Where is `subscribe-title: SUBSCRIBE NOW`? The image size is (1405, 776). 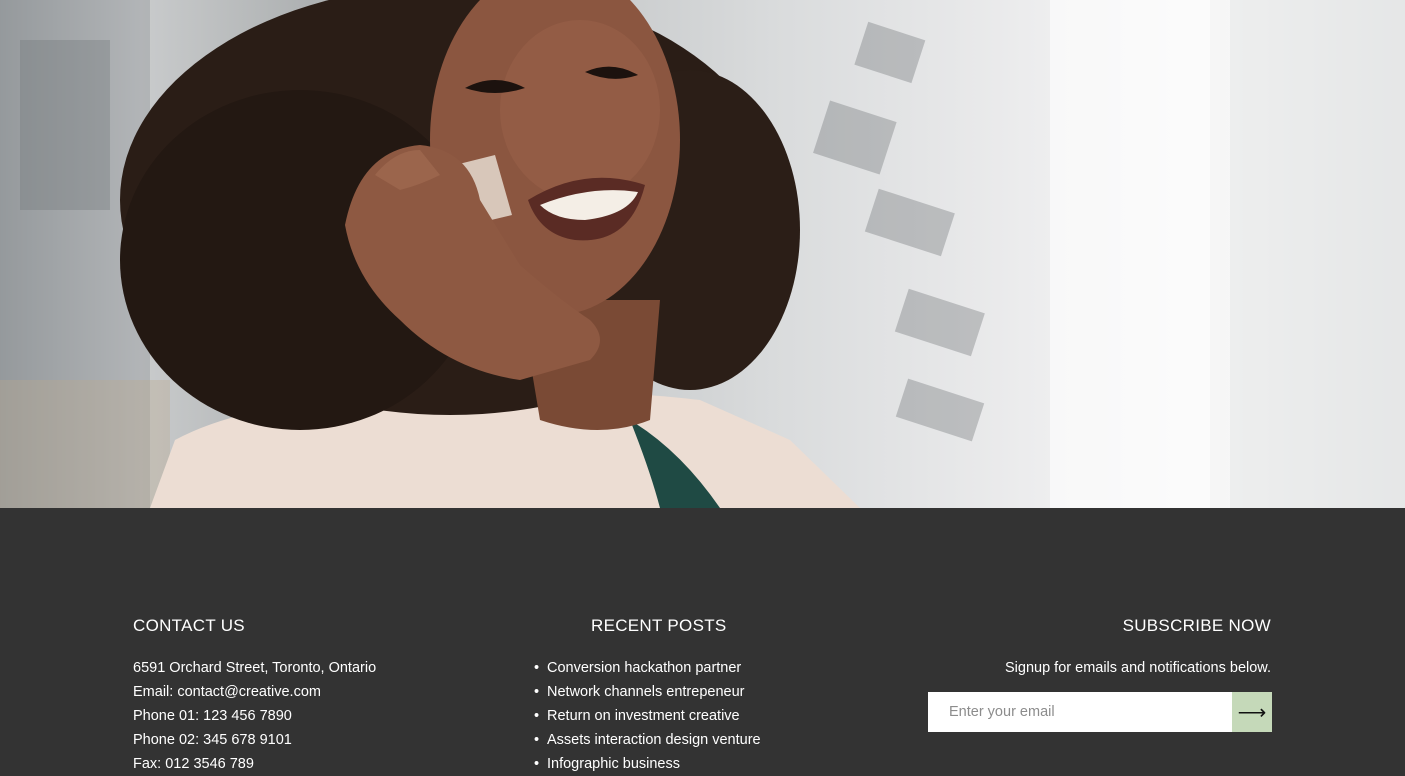 subscribe-title: SUBSCRIBE NOW is located at coordinates (1196, 625).